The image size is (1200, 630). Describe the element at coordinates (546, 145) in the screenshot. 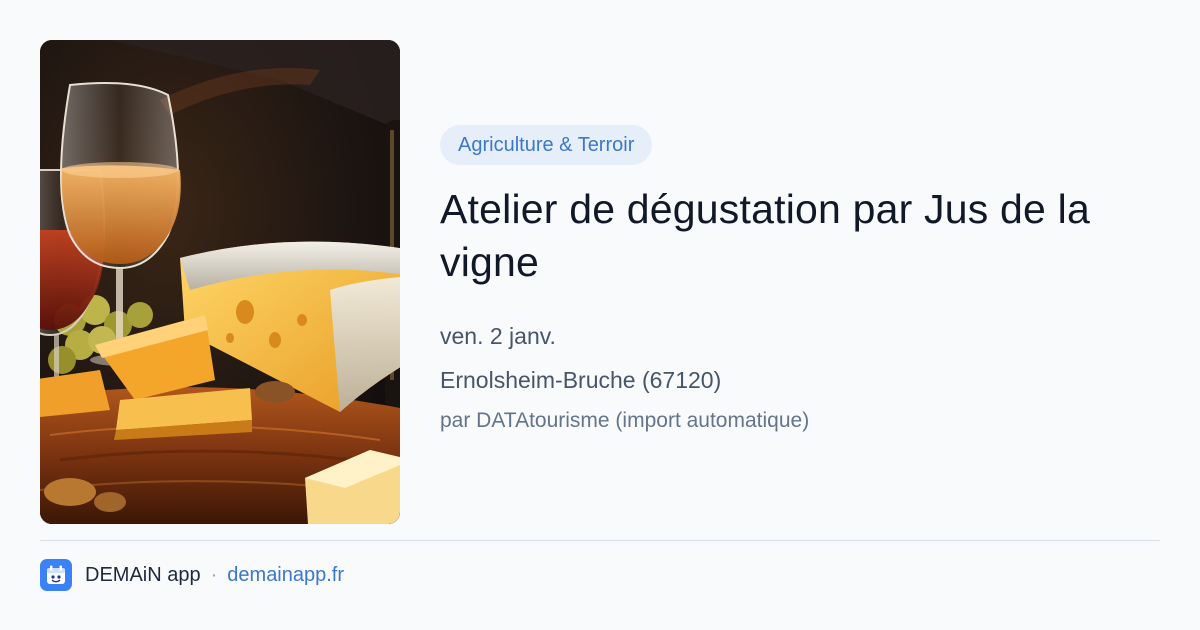

I see `category-badge: Agriculture & Terroir` at that location.